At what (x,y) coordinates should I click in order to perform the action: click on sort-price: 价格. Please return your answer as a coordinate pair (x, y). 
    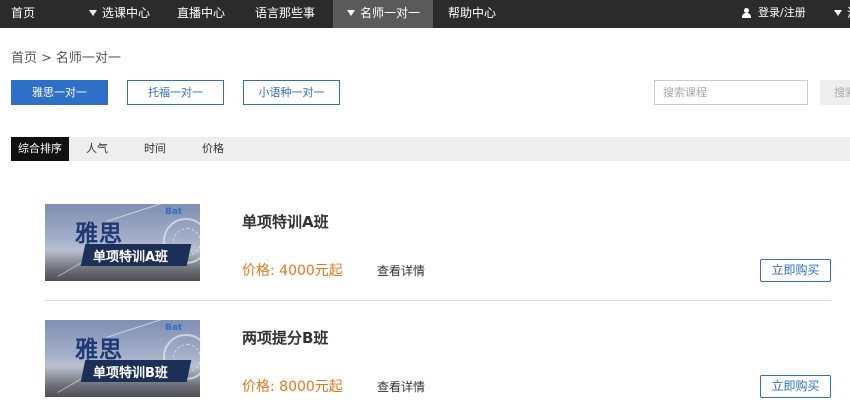
    Looking at the image, I should click on (213, 149).